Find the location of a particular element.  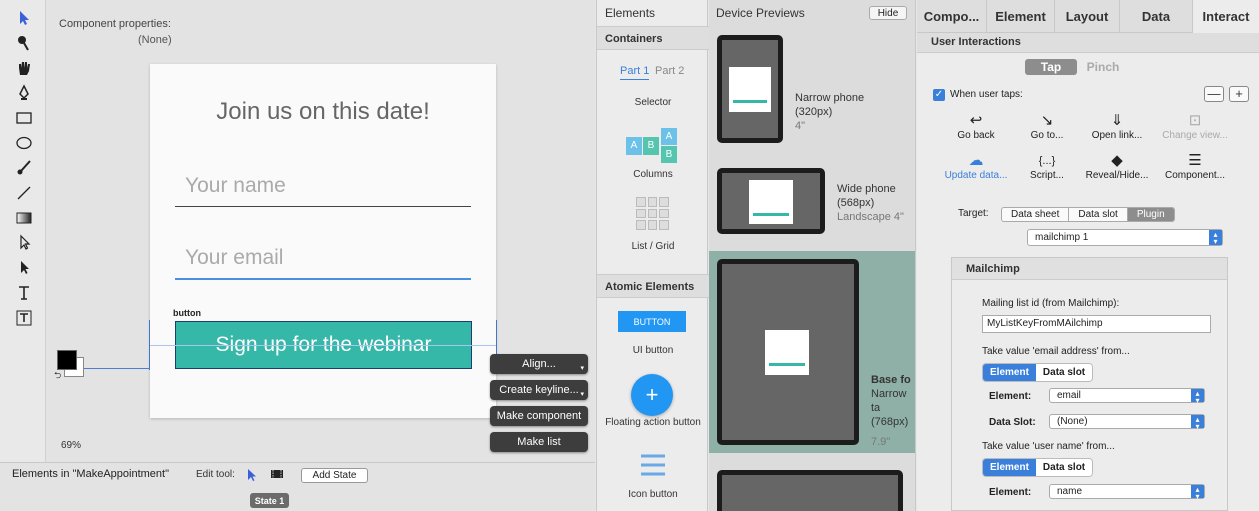

ui-button-sample: BUTTON is located at coordinates (652, 321).